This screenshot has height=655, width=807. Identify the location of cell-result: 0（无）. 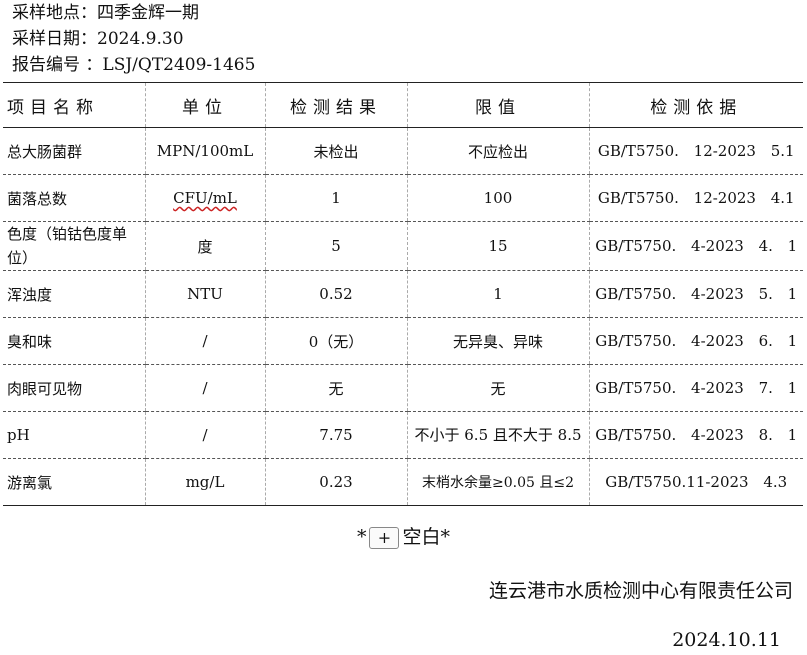
(335, 341).